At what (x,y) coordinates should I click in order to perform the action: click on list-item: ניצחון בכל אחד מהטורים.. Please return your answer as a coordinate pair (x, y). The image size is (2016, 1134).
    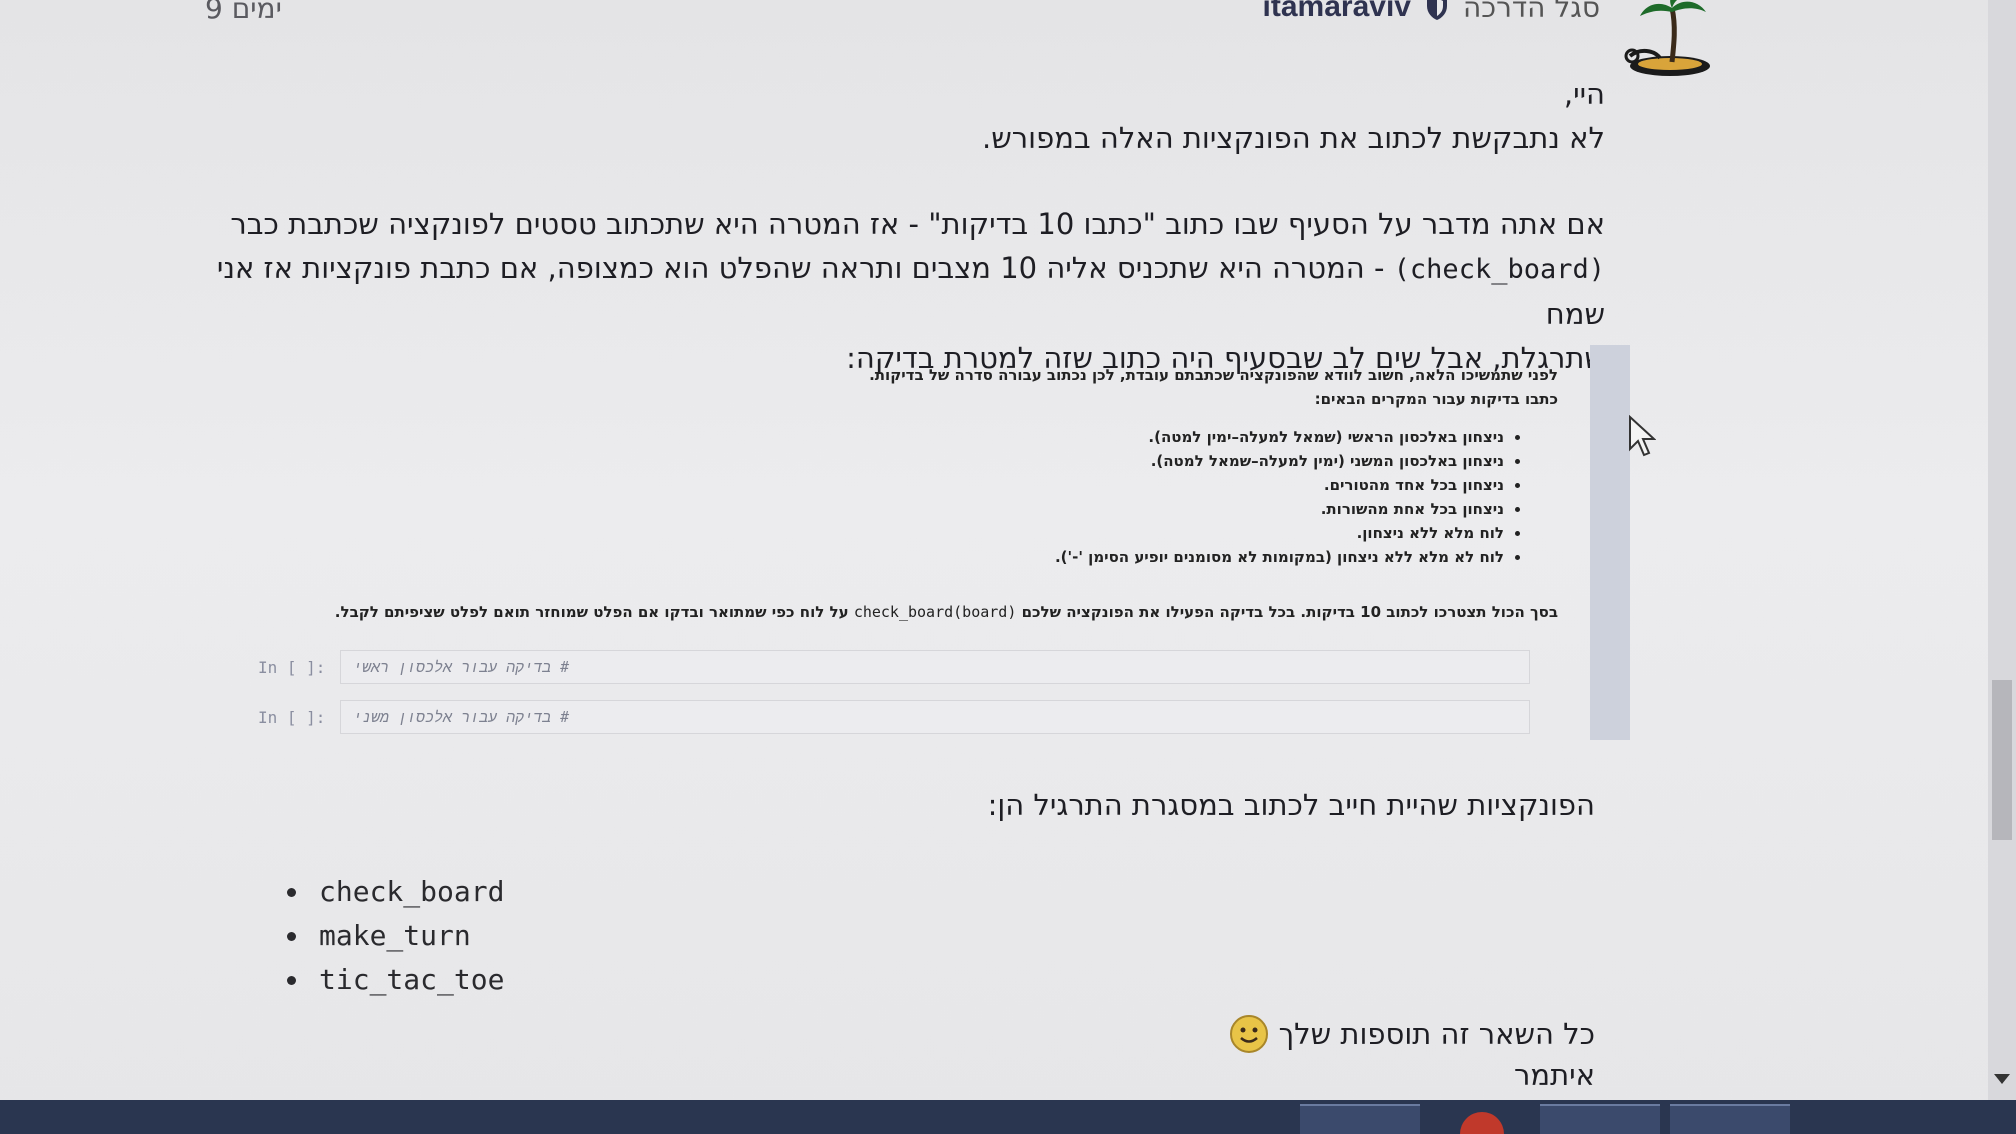
    Looking at the image, I should click on (1213, 485).